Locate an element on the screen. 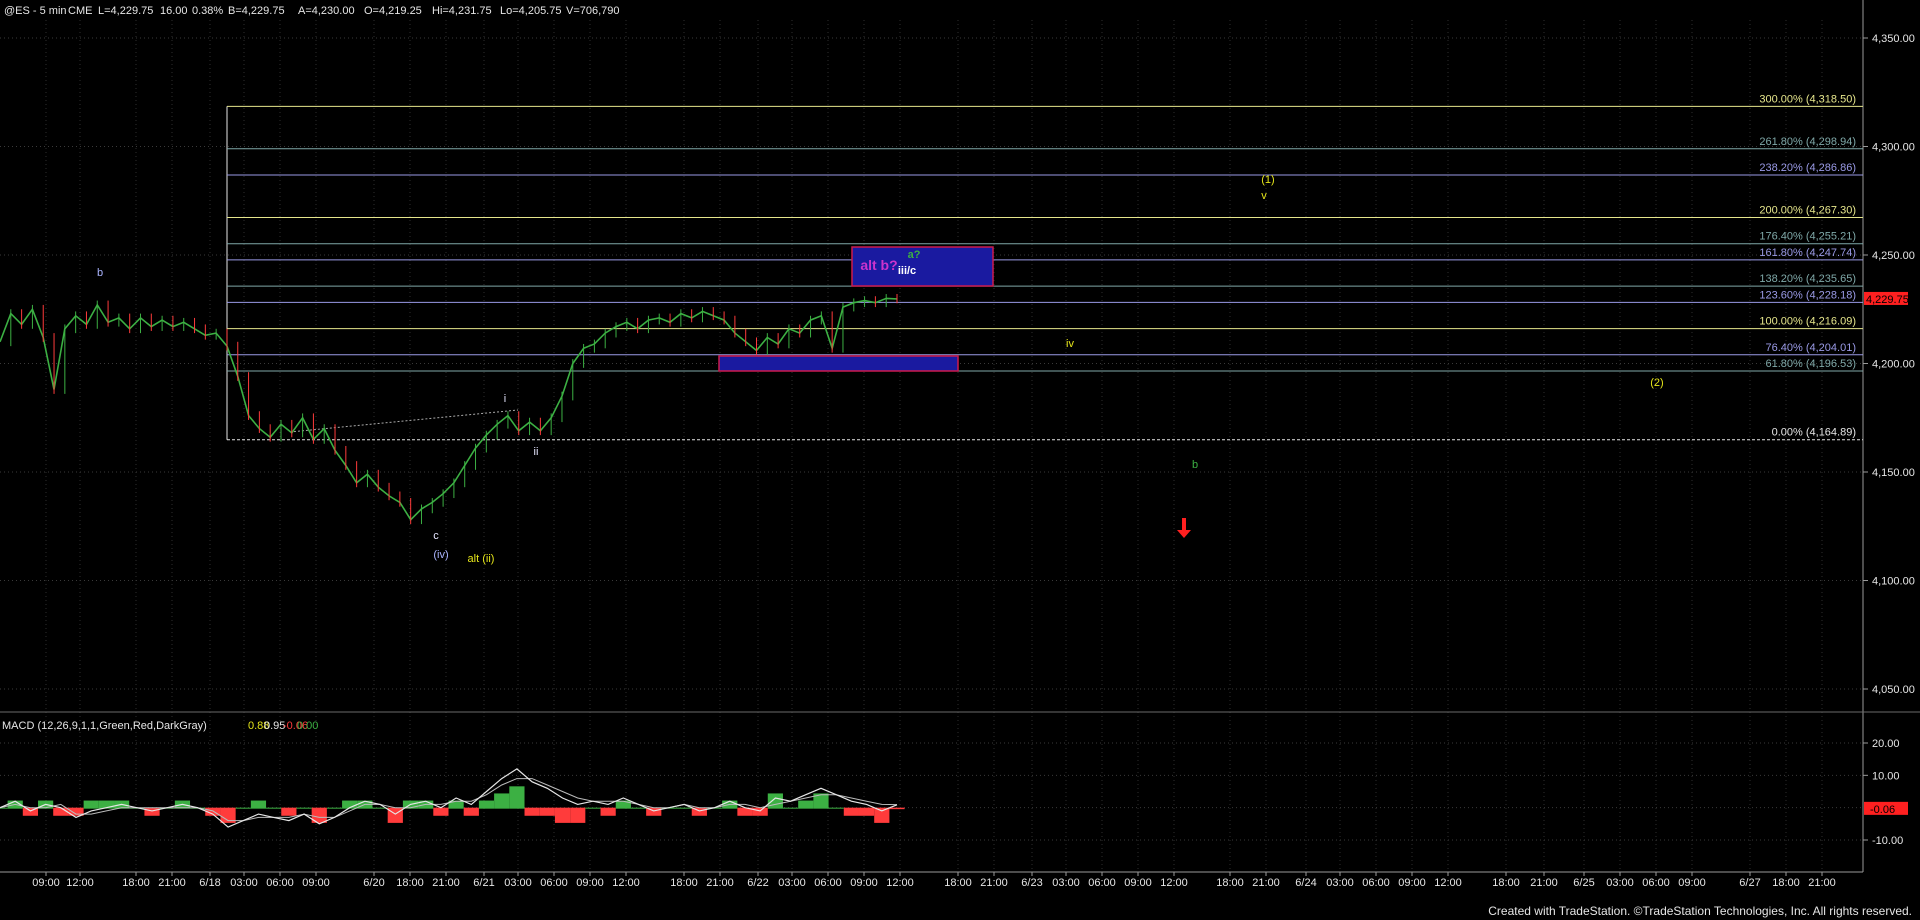 The image size is (1920, 920). wave-label: v is located at coordinates (1264, 196).